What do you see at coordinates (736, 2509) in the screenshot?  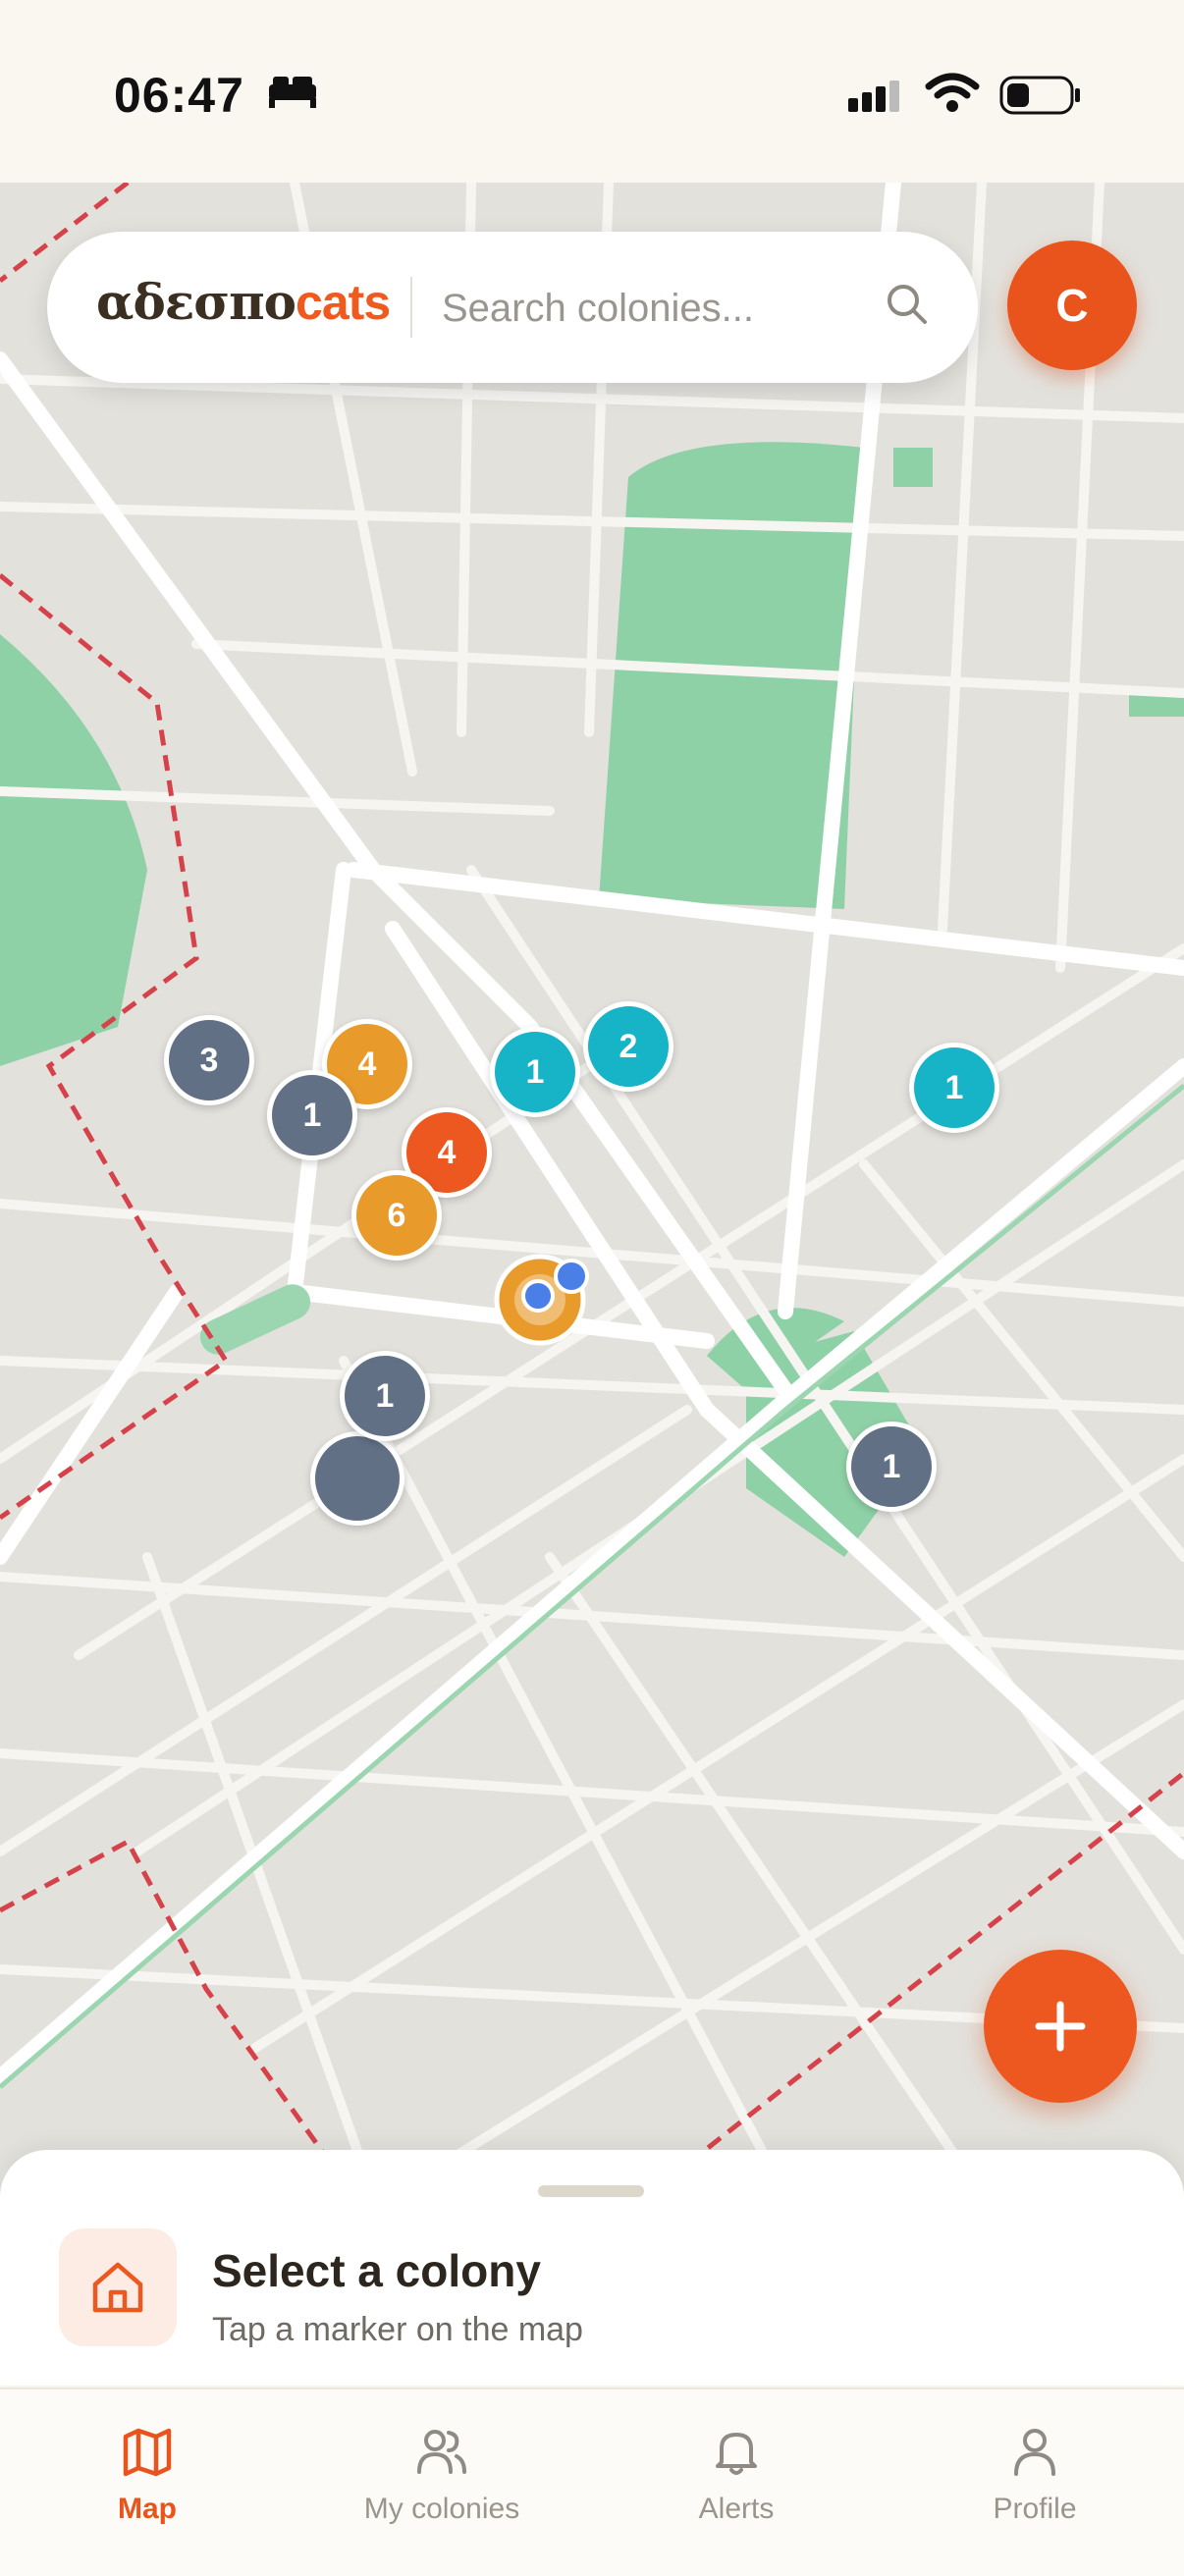 I see `tab-label: Alerts` at bounding box center [736, 2509].